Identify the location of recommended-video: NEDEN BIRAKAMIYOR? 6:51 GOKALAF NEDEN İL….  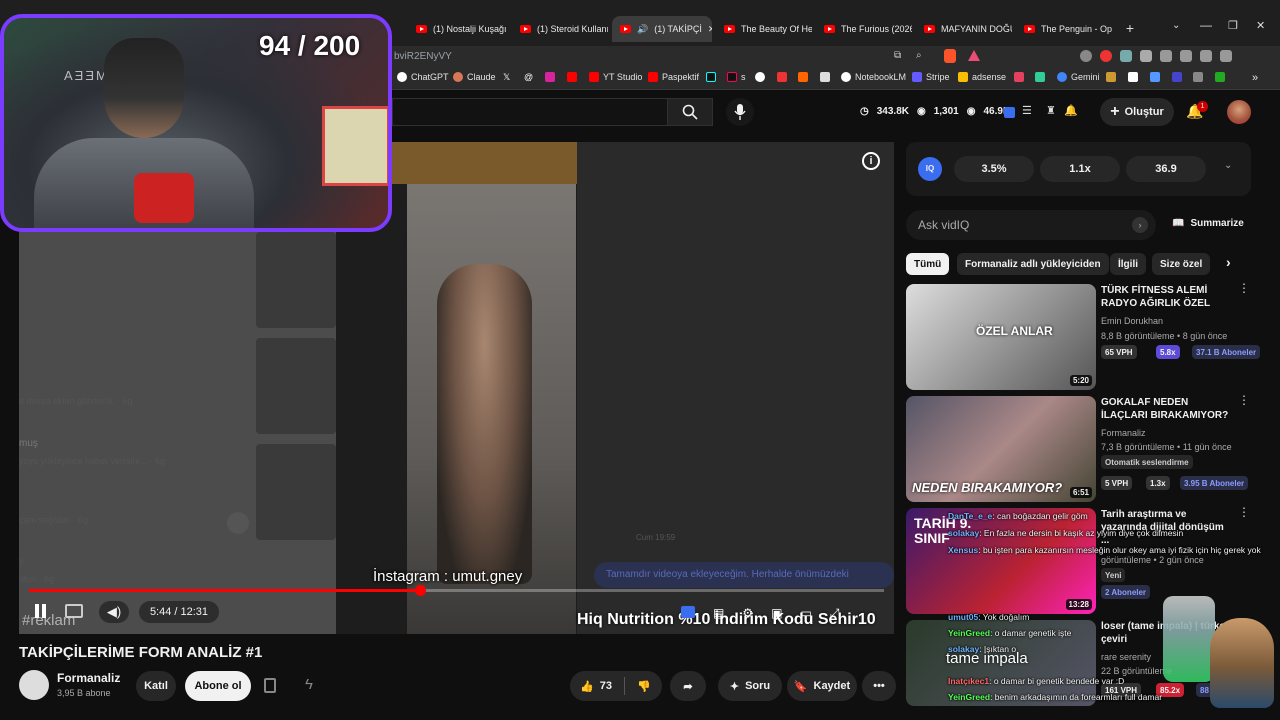
(1078, 448).